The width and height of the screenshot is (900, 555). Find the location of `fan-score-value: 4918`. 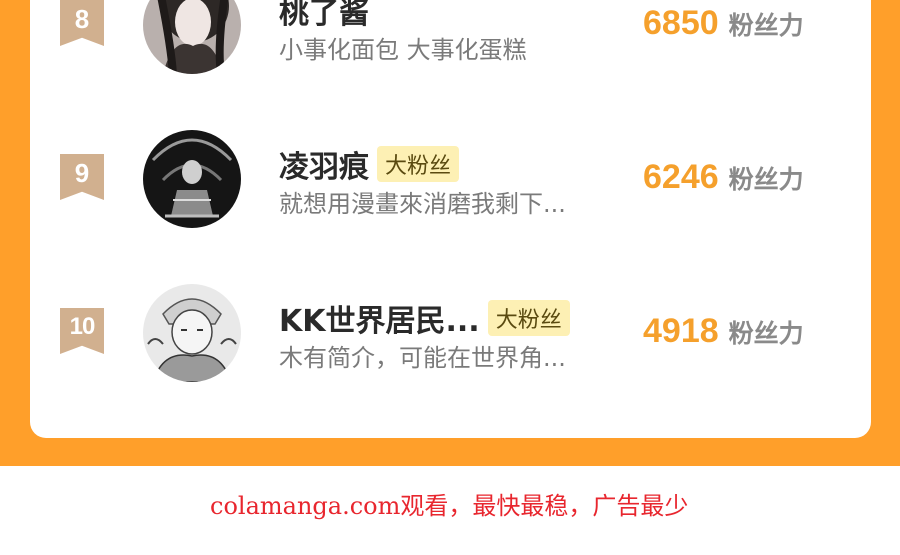

fan-score-value: 4918 is located at coordinates (681, 331).